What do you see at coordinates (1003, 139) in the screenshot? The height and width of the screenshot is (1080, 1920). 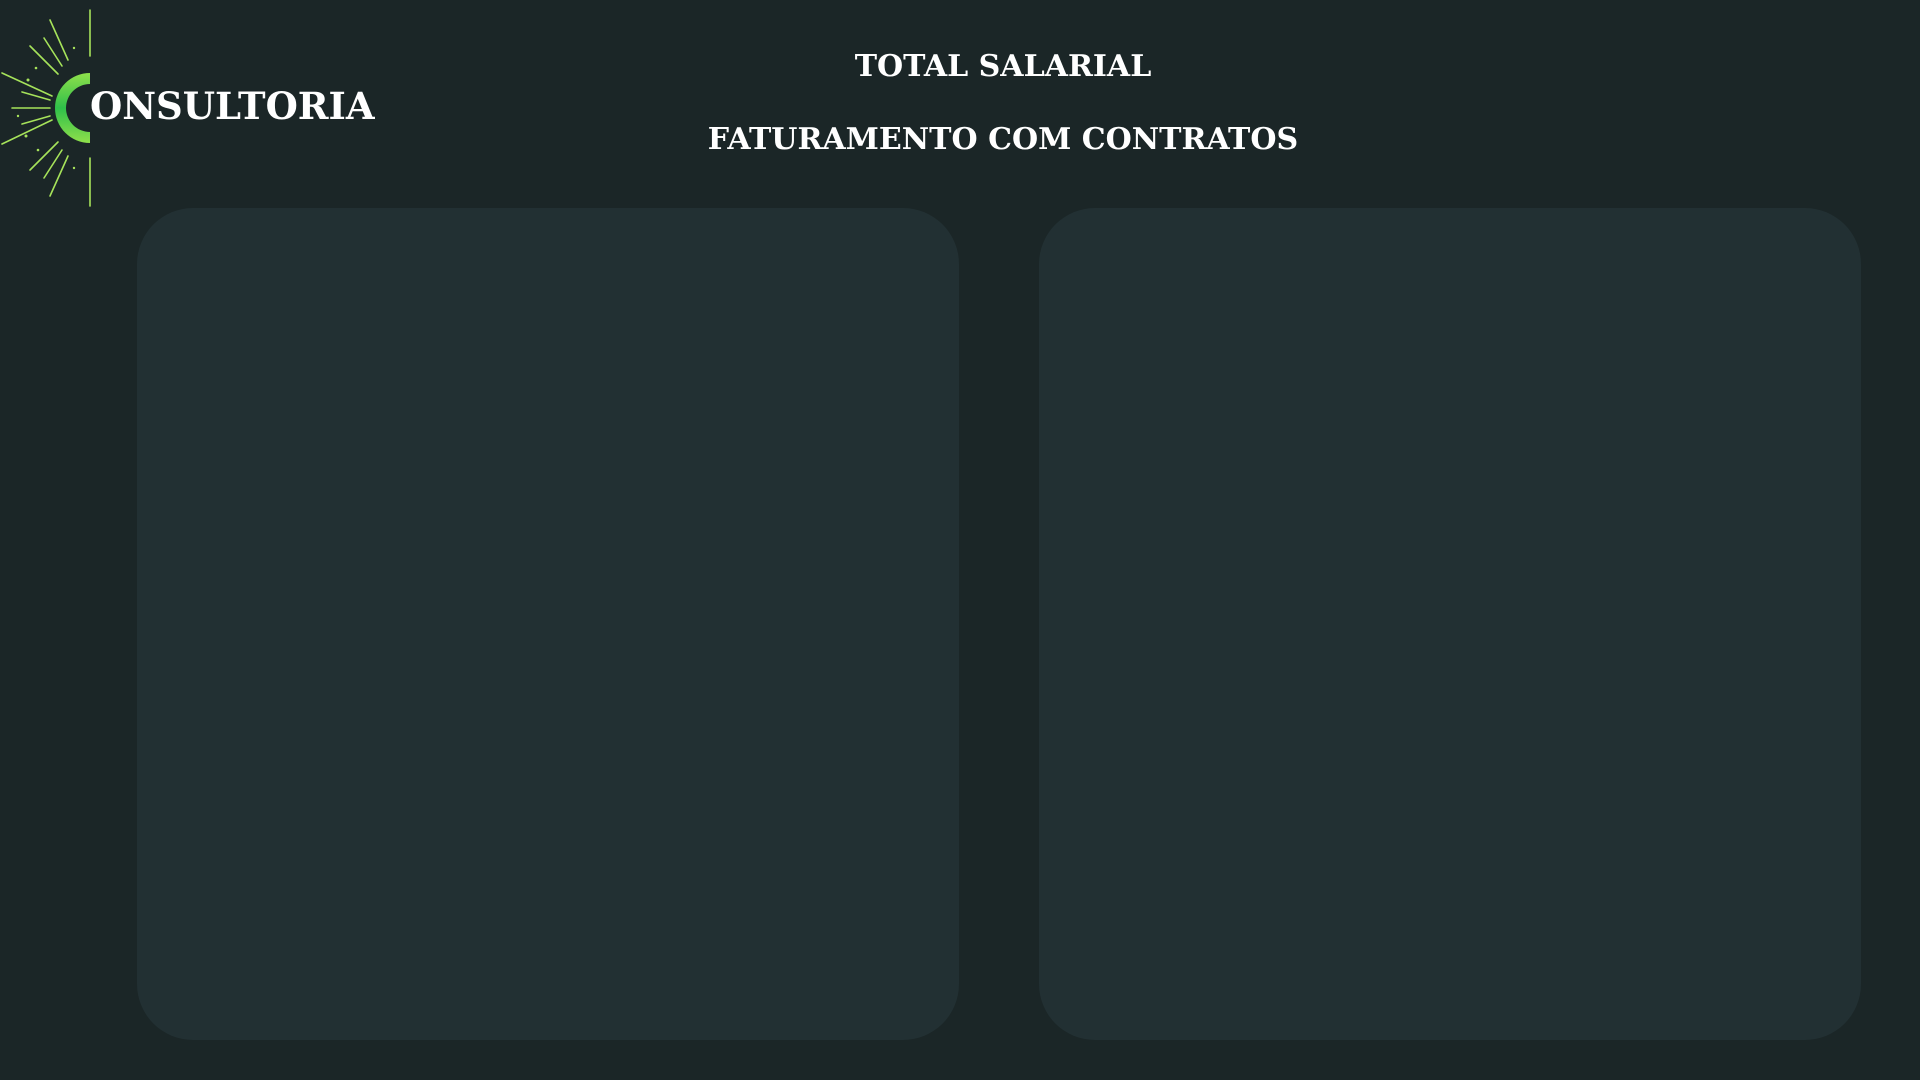 I see `title-faturamento-contratos: FATURAMENTO COM CONTRATOS` at bounding box center [1003, 139].